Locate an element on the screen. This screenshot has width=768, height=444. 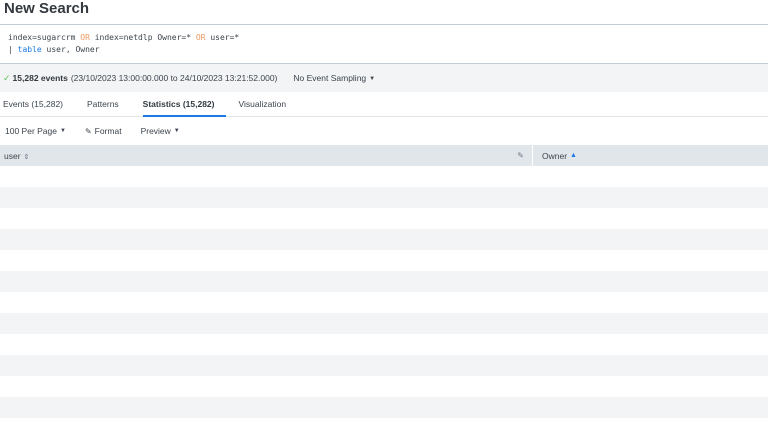
tab-events: Events (15,282) is located at coordinates (37, 104).